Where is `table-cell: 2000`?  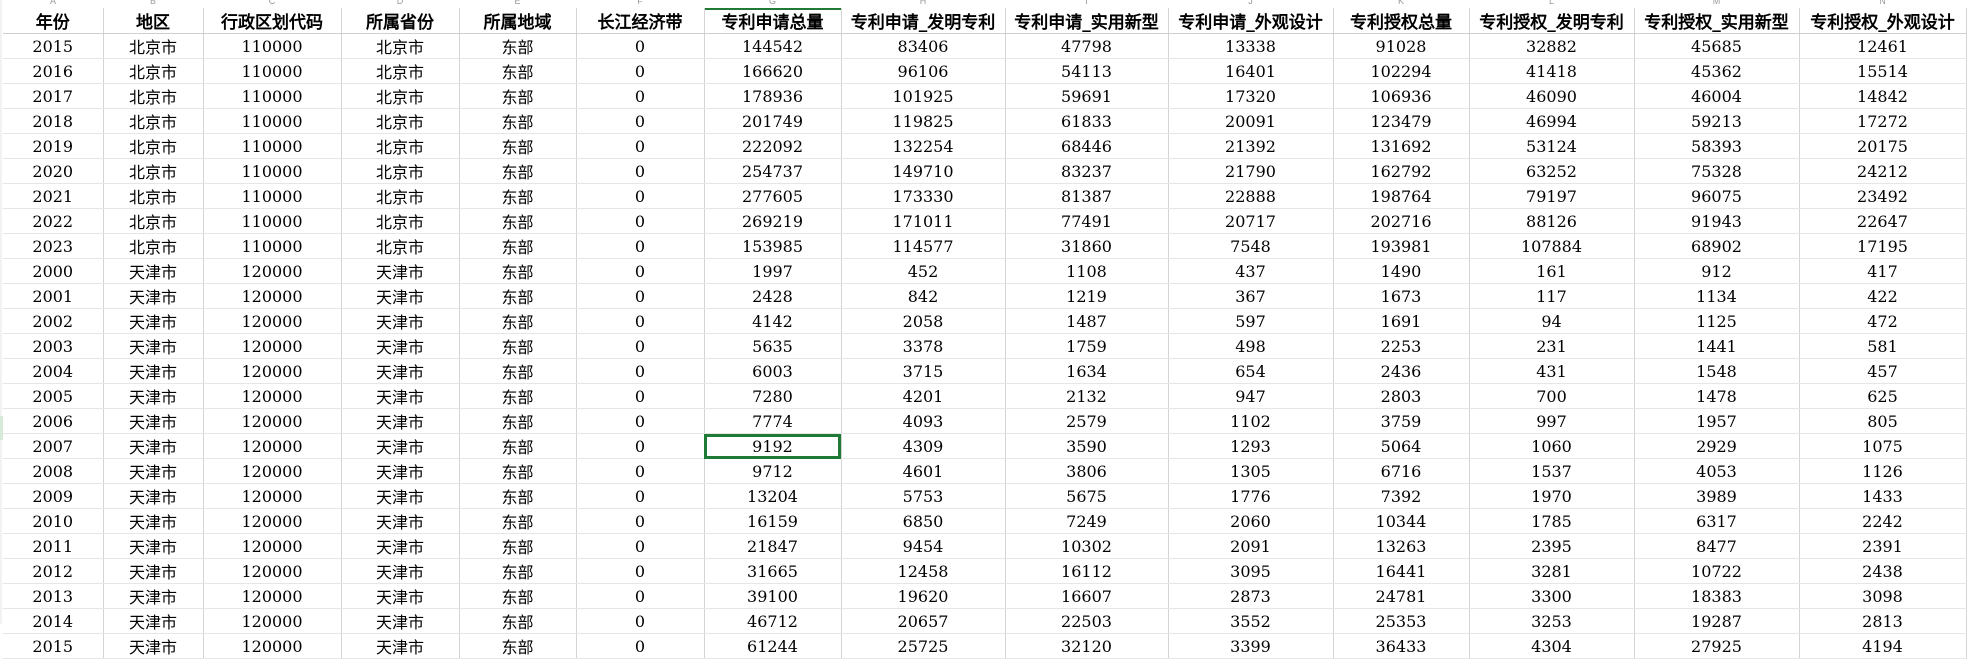 table-cell: 2000 is located at coordinates (53, 271).